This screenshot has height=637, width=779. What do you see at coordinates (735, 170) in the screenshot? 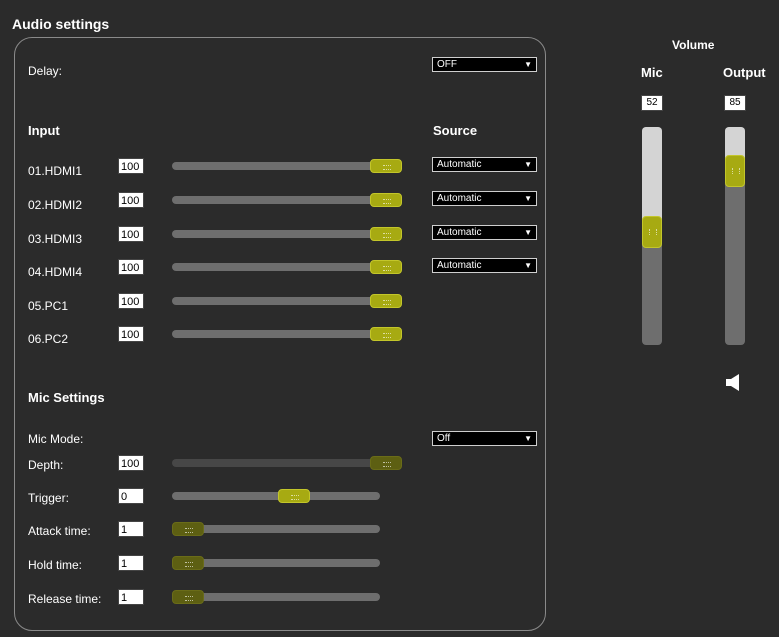
I see `output-volume-thumb` at bounding box center [735, 170].